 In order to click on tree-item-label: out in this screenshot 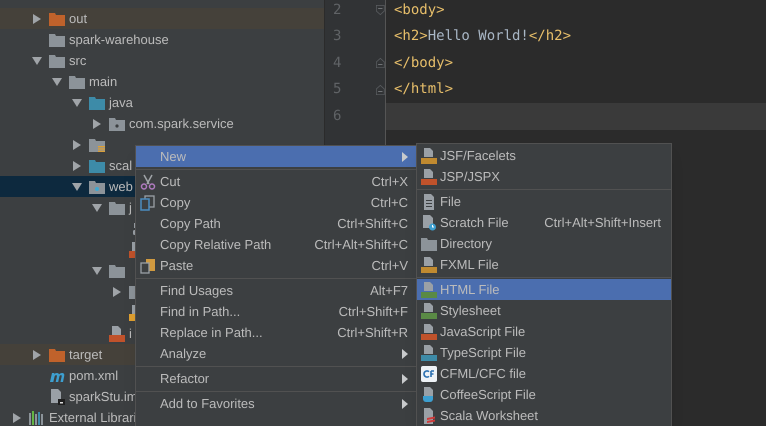, I will do `click(78, 19)`.